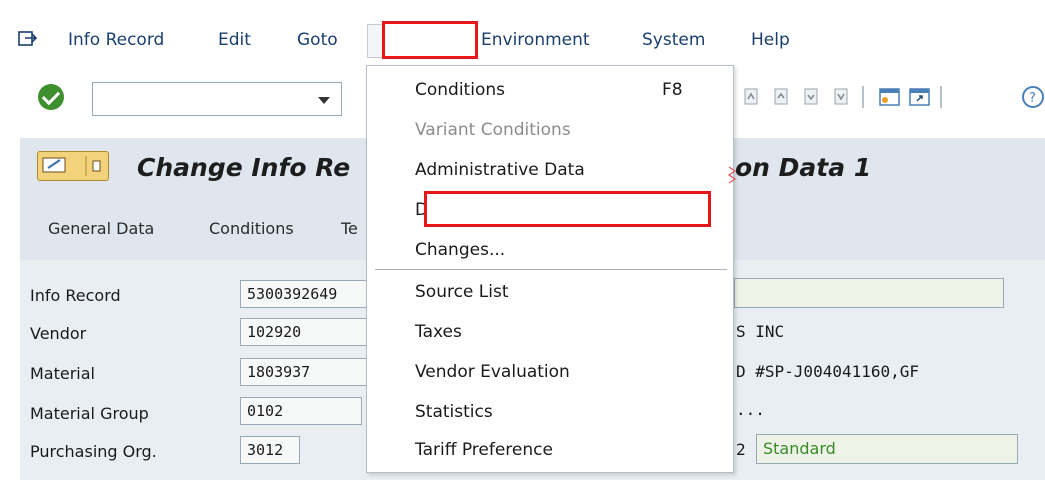 This screenshot has height=480, width=1045. What do you see at coordinates (460, 90) in the screenshot?
I see `menu-item-conditions: Conditions` at bounding box center [460, 90].